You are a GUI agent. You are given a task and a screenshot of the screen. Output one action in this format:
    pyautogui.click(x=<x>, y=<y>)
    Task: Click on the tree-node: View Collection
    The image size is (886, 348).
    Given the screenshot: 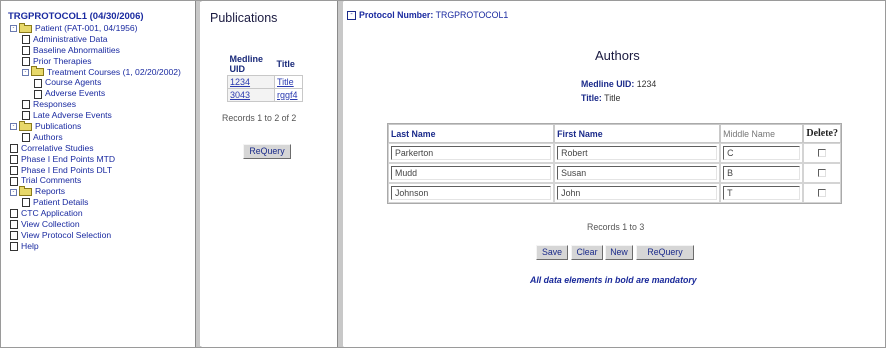 What is the action you would take?
    pyautogui.click(x=102, y=224)
    